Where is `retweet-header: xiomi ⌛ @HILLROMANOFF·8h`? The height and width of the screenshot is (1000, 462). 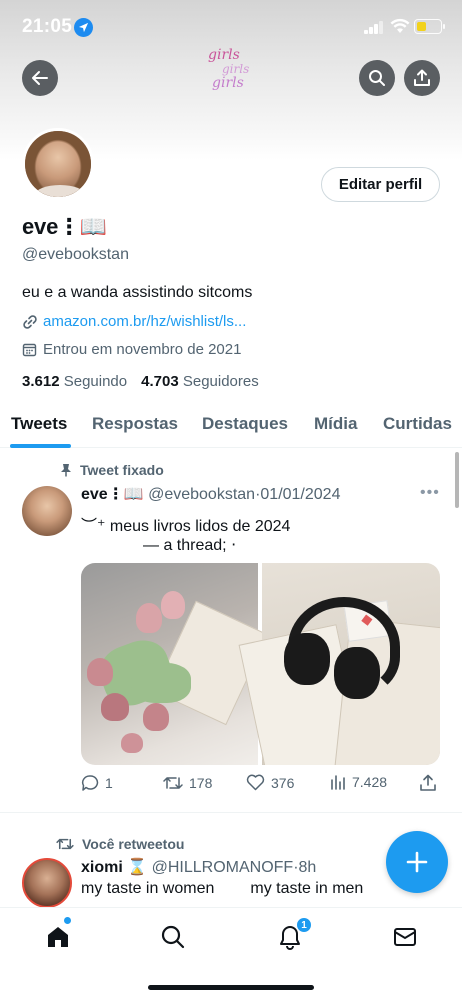 retweet-header: xiomi ⌛ @HILLROMANOFF·8h is located at coordinates (198, 867).